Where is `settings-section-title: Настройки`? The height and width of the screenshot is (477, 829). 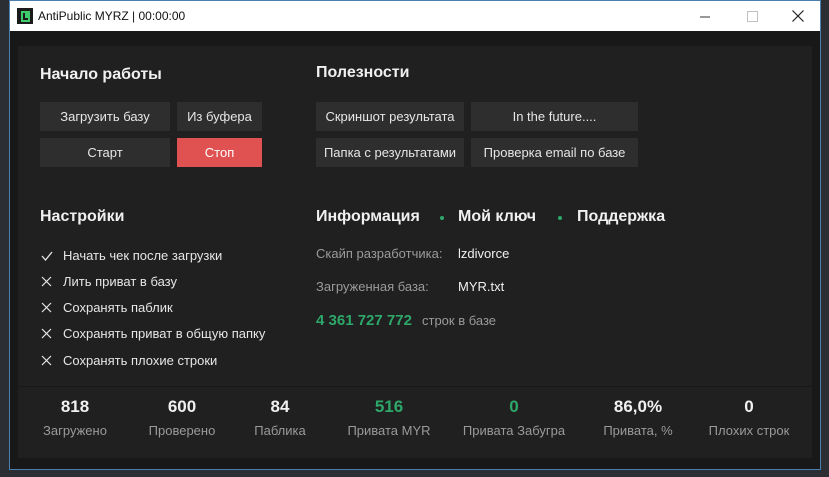
settings-section-title: Настройки is located at coordinates (82, 216).